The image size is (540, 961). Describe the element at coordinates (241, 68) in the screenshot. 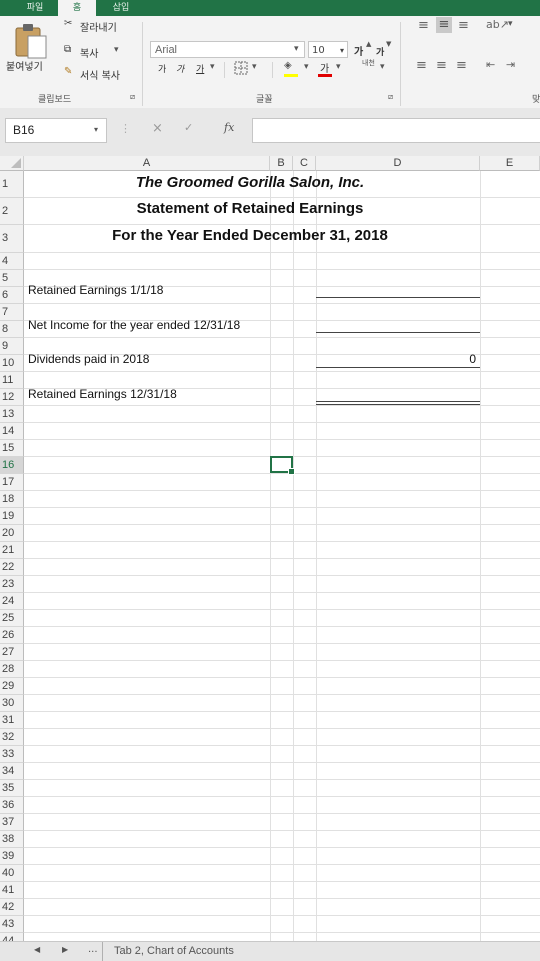

I see `borders-icon` at that location.